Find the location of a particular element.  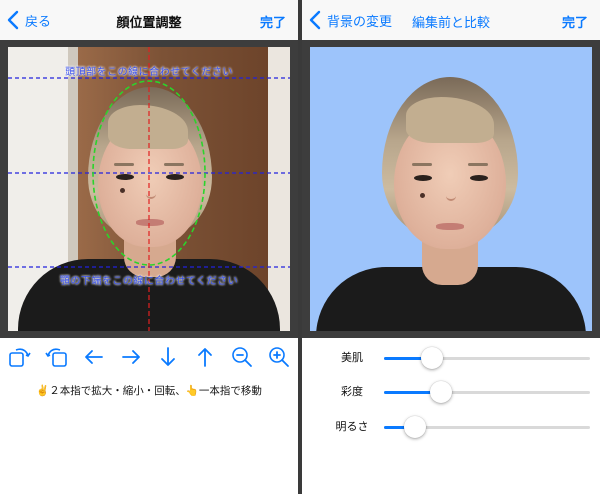

slider-saturation: 彩度 is located at coordinates (451, 392).